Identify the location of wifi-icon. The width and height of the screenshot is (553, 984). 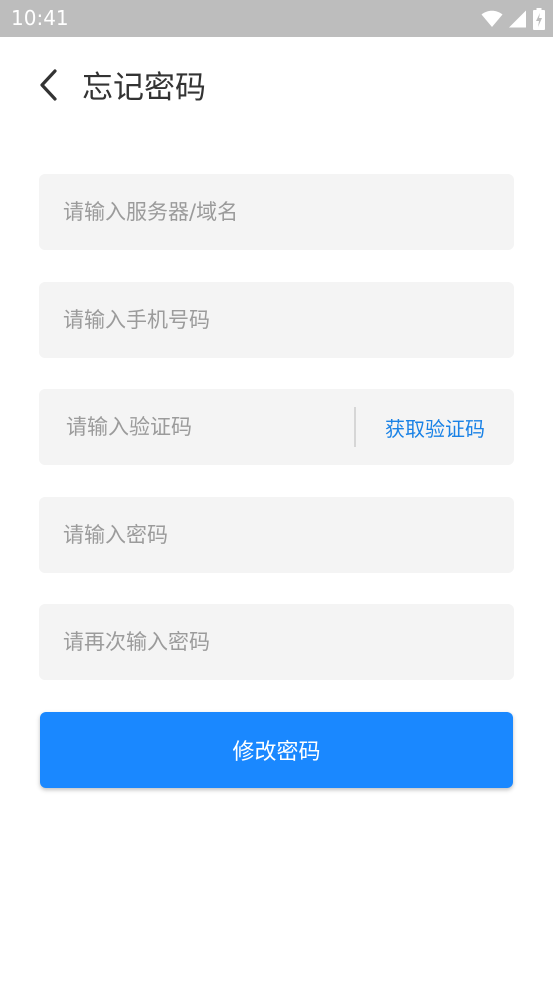
(492, 19).